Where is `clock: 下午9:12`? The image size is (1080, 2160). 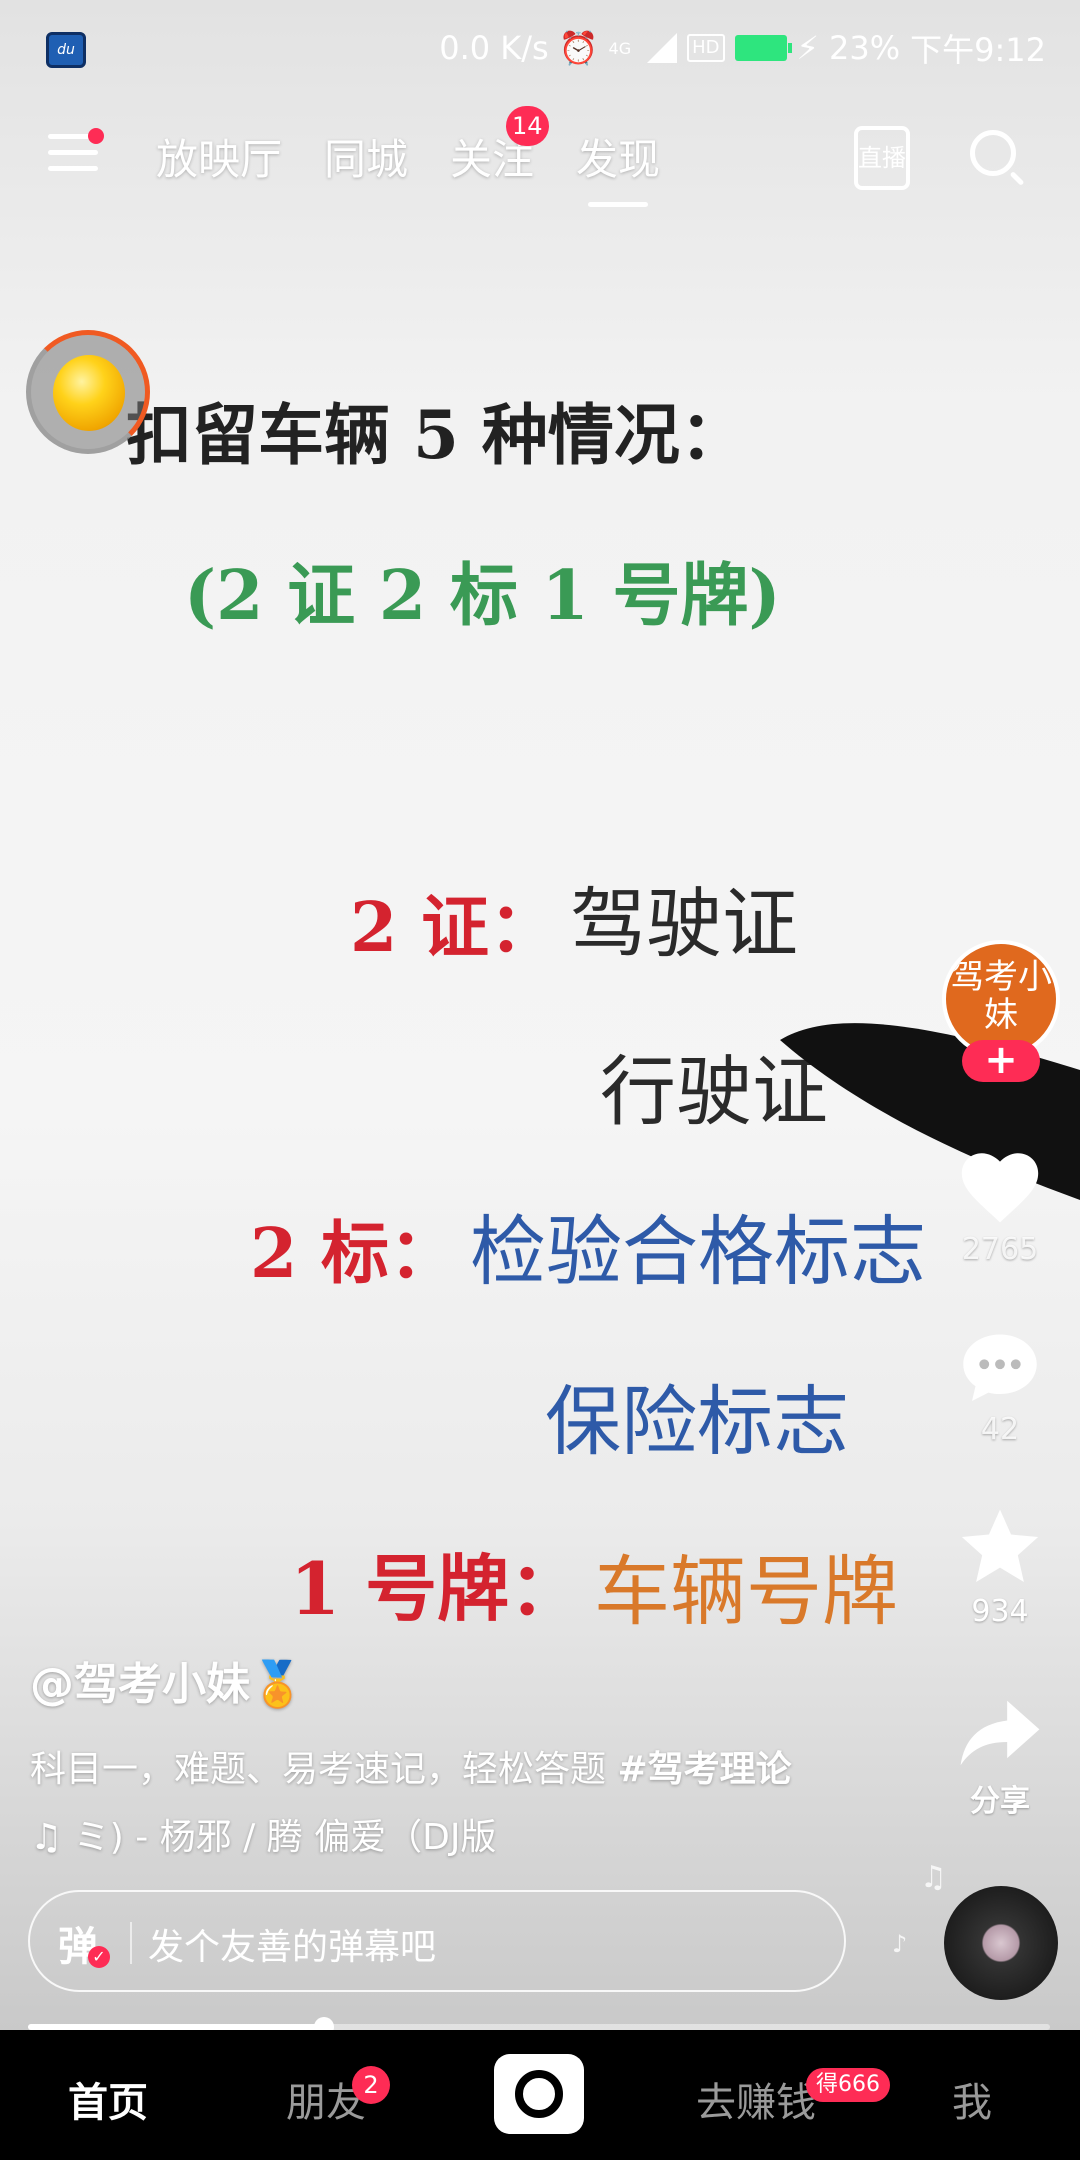
clock: 下午9:12 is located at coordinates (978, 50).